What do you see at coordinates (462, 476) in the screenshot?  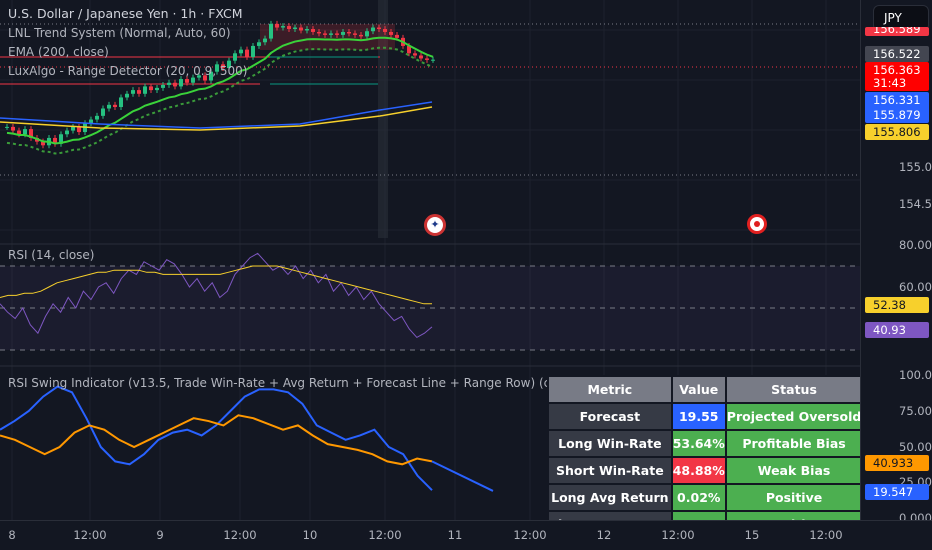 I see `forecast-line` at bounding box center [462, 476].